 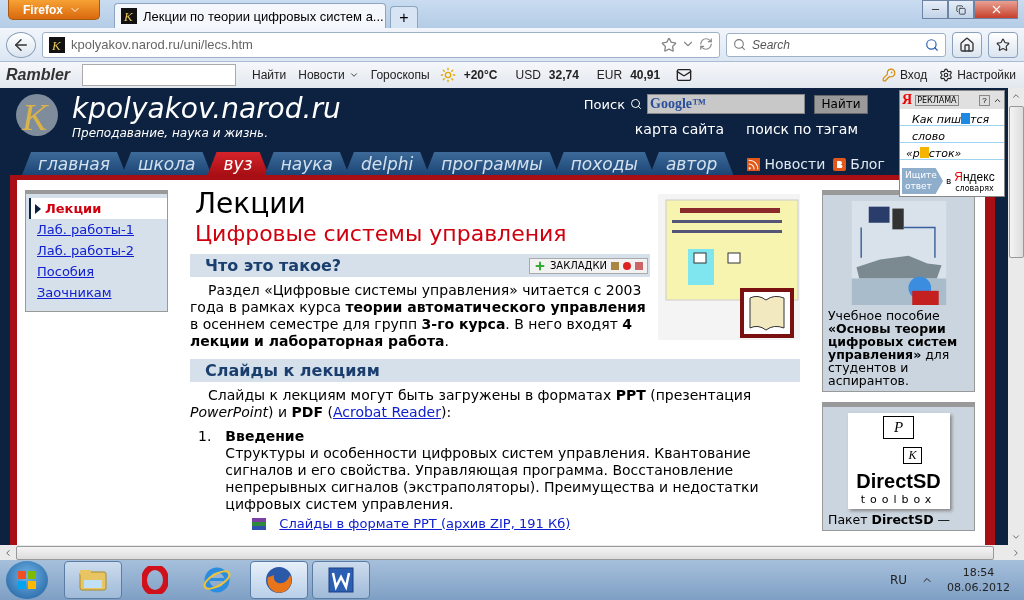 I want to click on triangle-marker-icon, so click(x=38, y=208).